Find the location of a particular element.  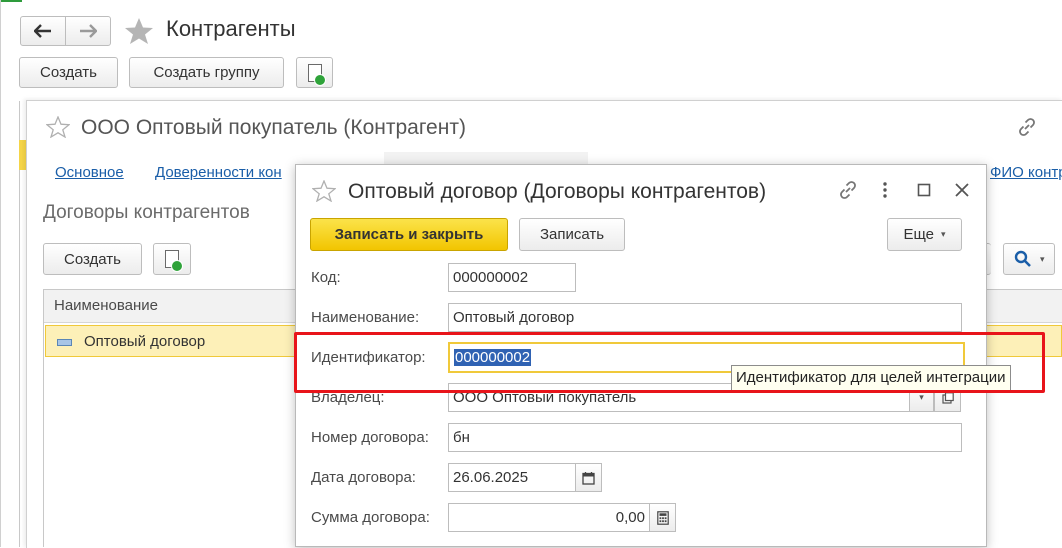

search-icon is located at coordinates (1022, 258).